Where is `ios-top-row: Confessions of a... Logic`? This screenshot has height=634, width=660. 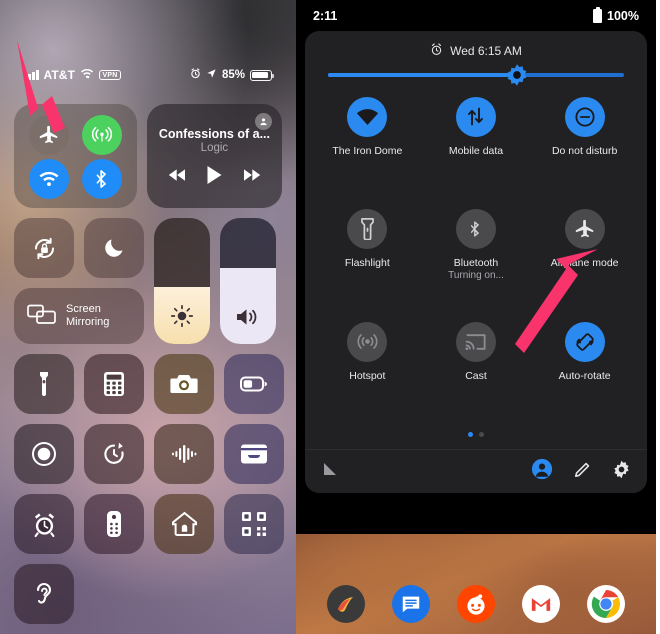
ios-top-row: Confessions of a... Logic is located at coordinates (148, 156).